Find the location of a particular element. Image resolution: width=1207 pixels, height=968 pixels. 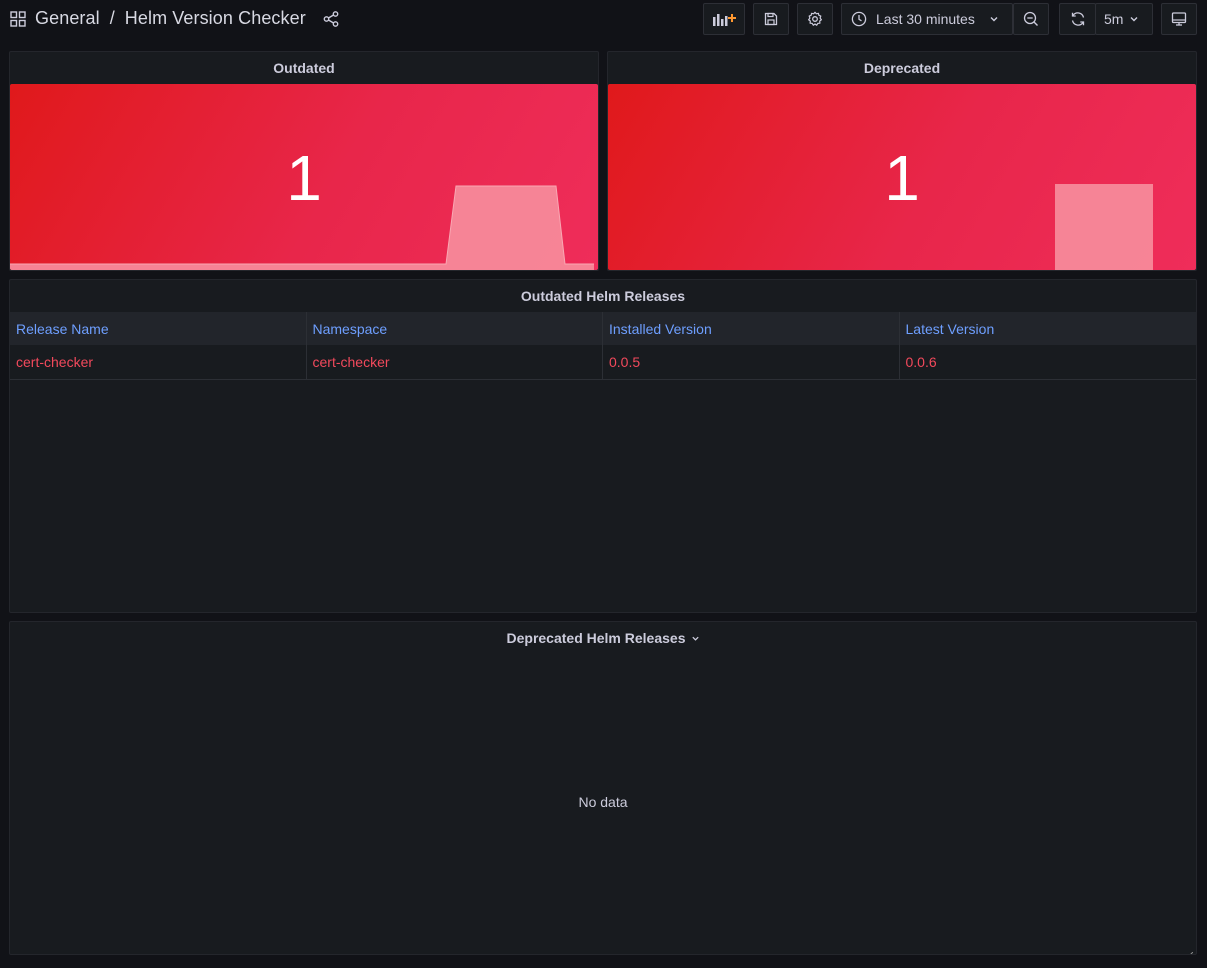

panel-title-text: Deprecated Helm Releases is located at coordinates (596, 638).